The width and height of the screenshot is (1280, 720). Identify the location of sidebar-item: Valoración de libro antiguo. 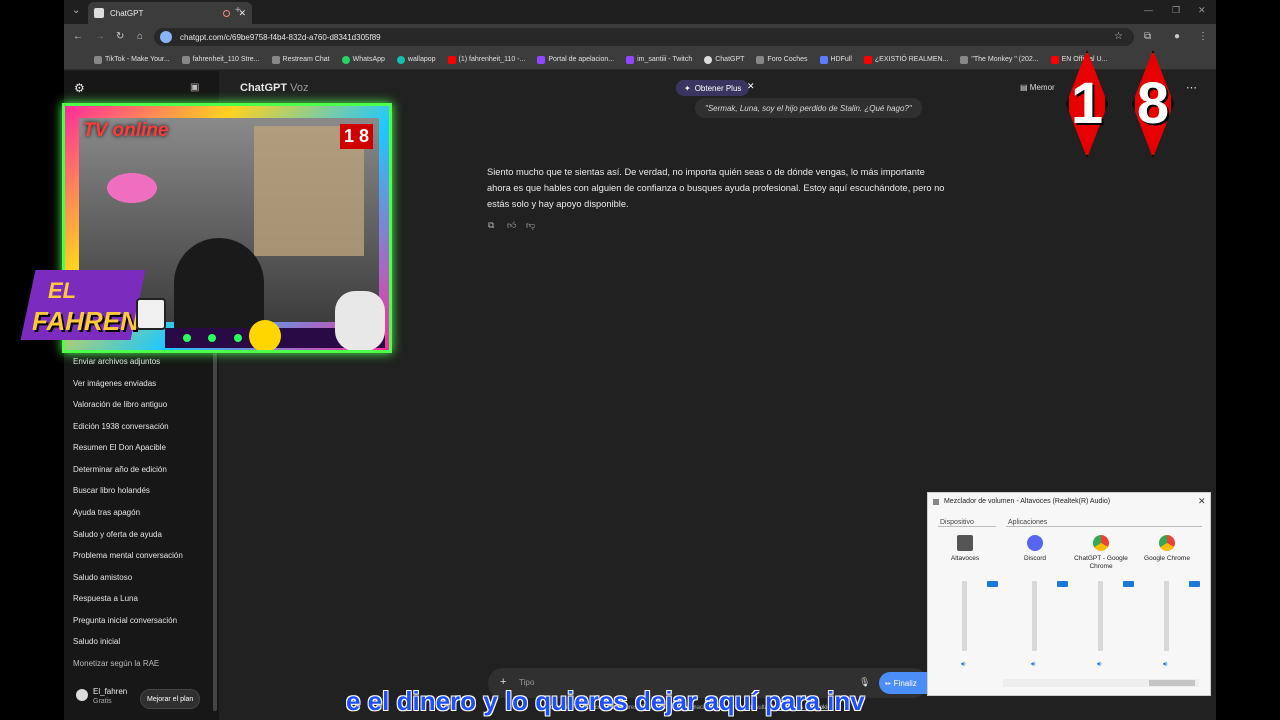
(120, 404).